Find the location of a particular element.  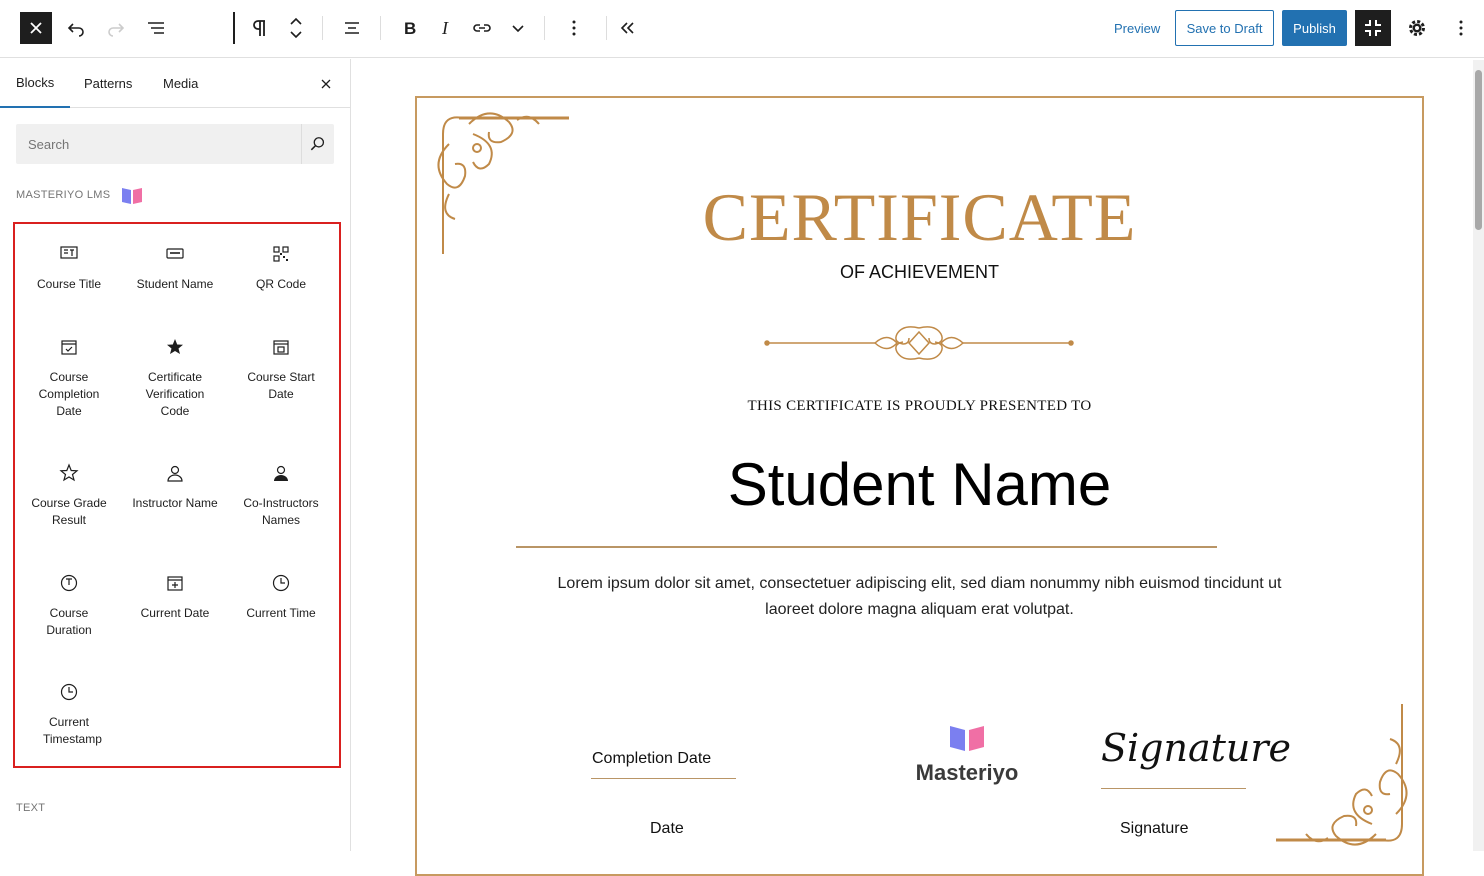

student-name-icon is located at coordinates (175, 253).